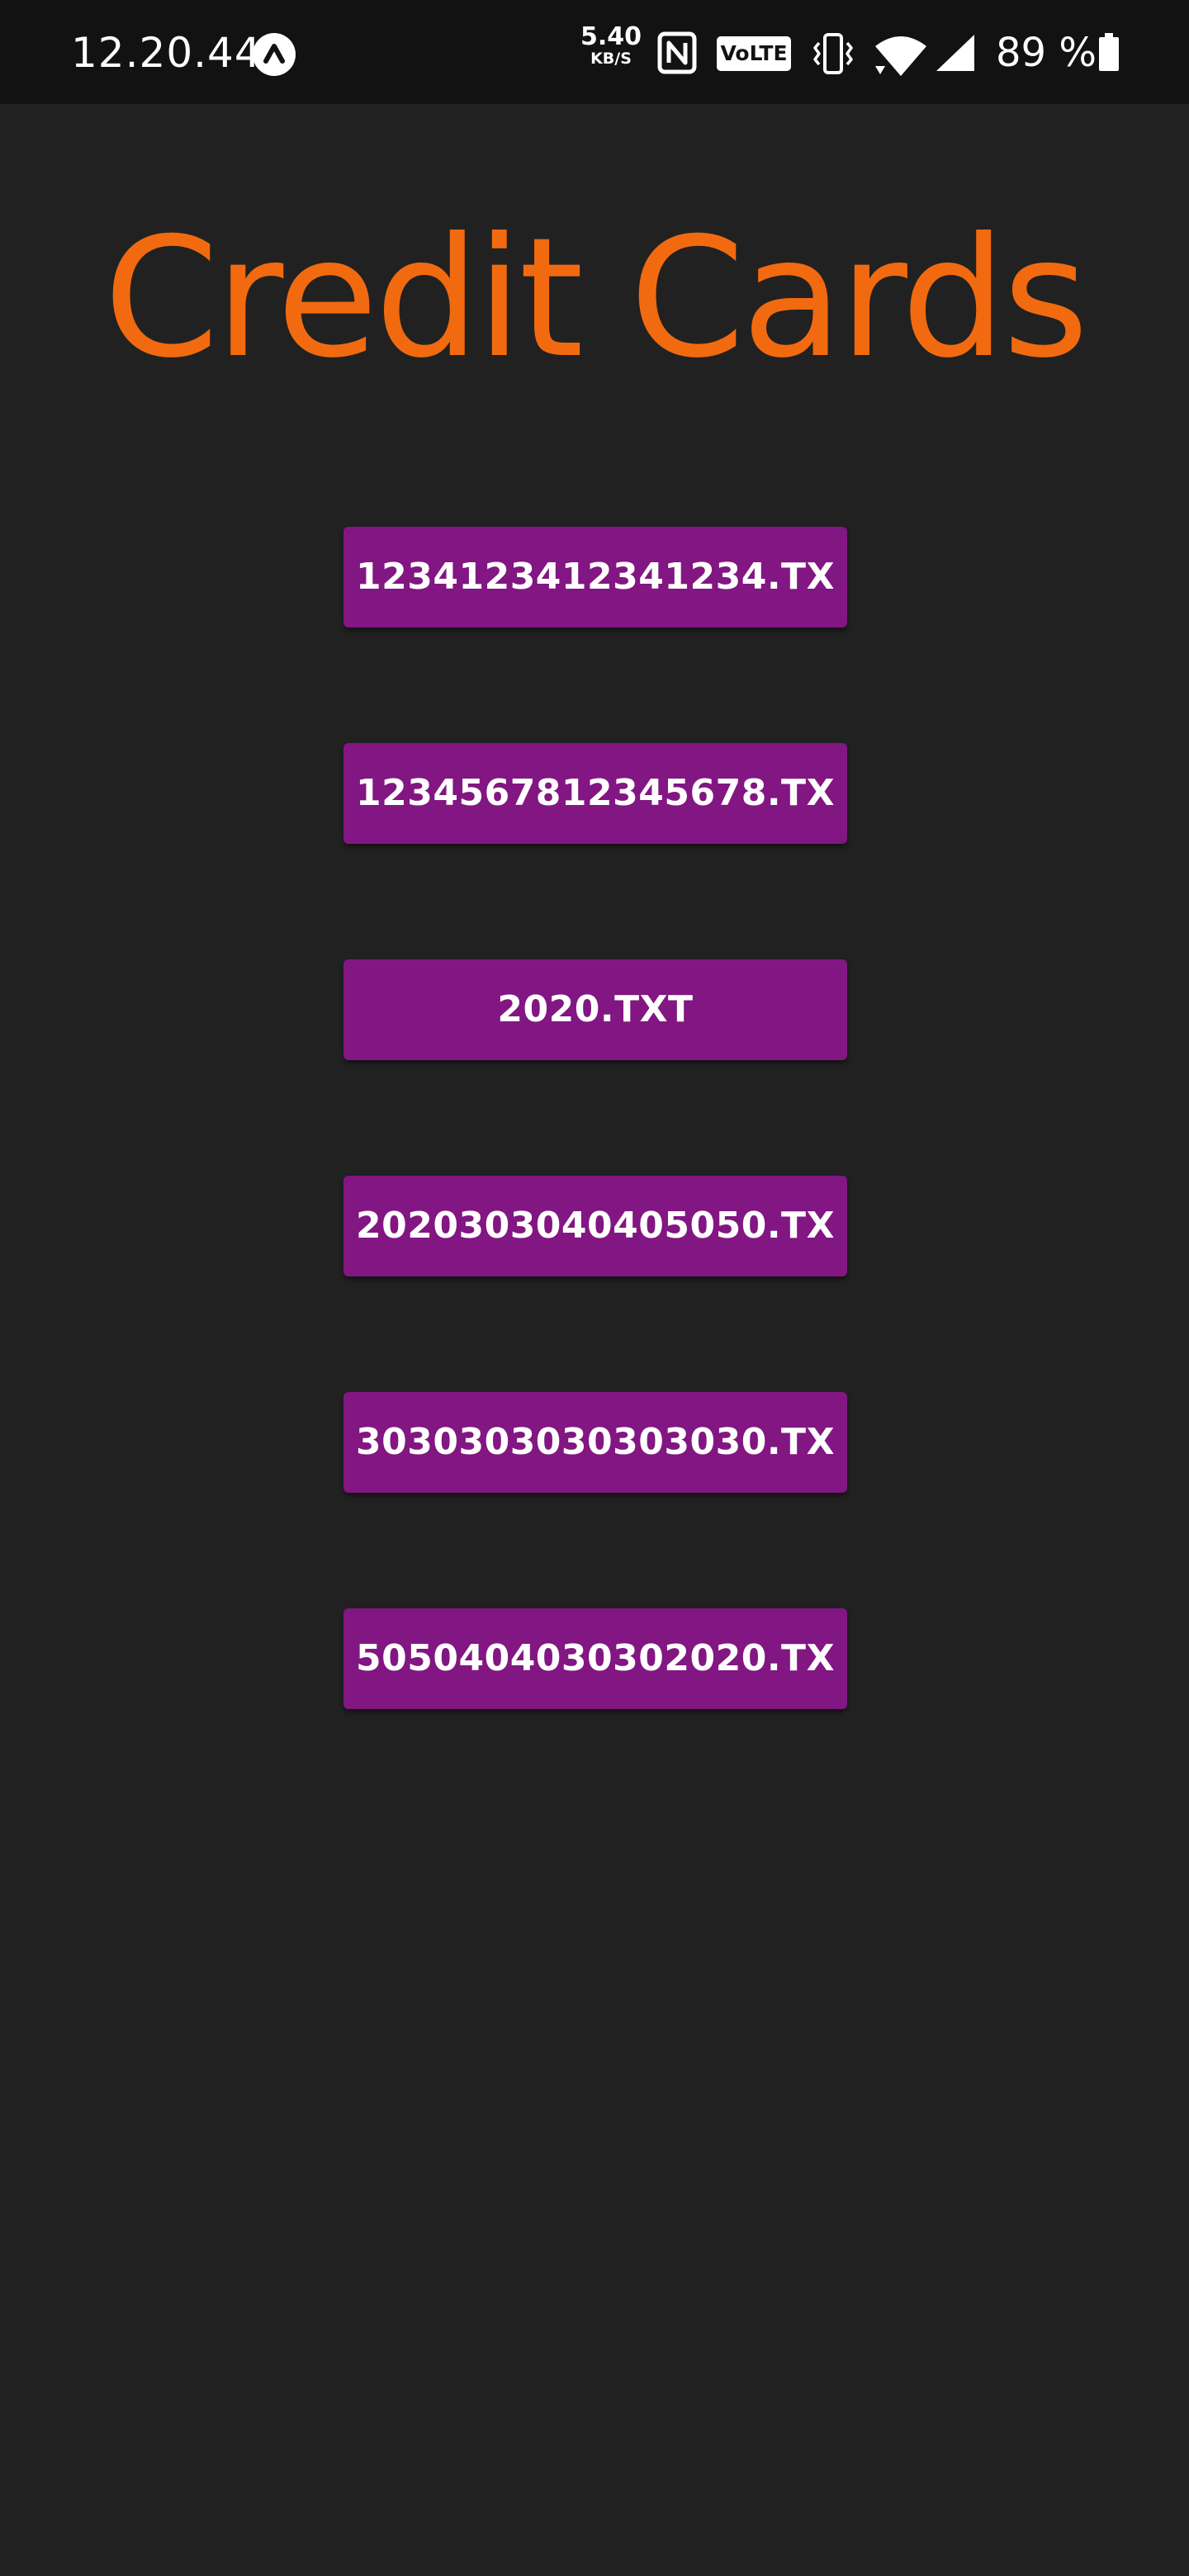 The height and width of the screenshot is (2576, 1189). Describe the element at coordinates (754, 53) in the screenshot. I see `volte-badge: VoLTE` at that location.